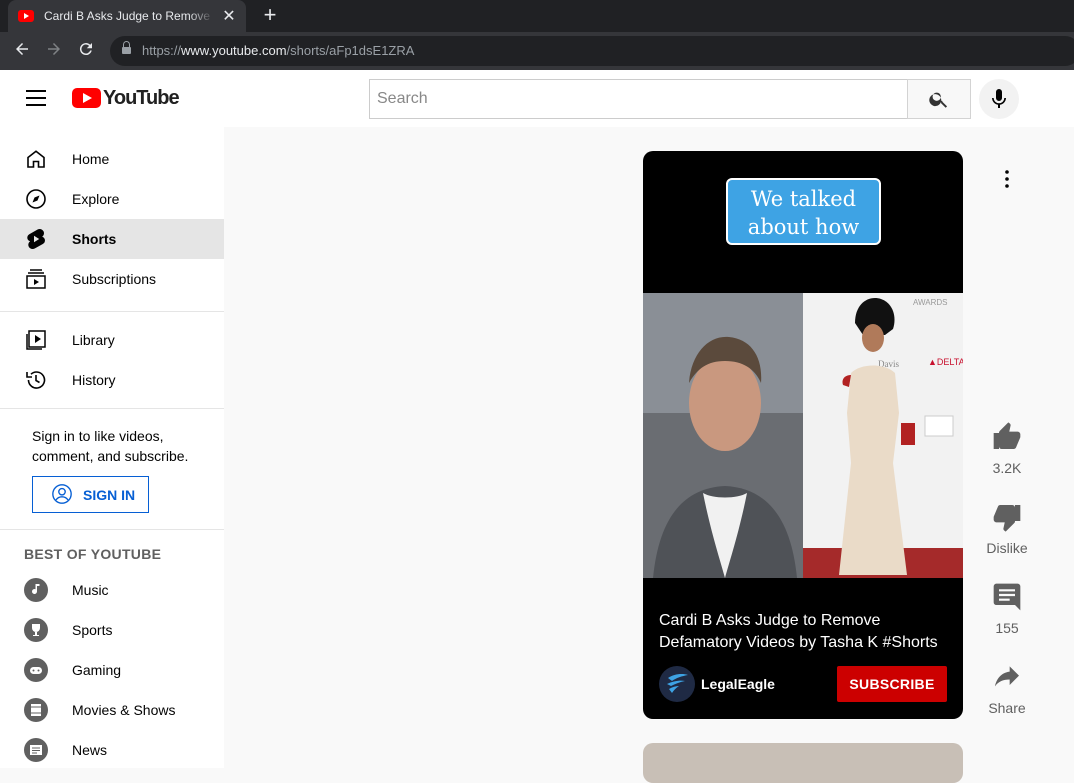  What do you see at coordinates (270, 15) in the screenshot?
I see `new-tab-button: +` at bounding box center [270, 15].